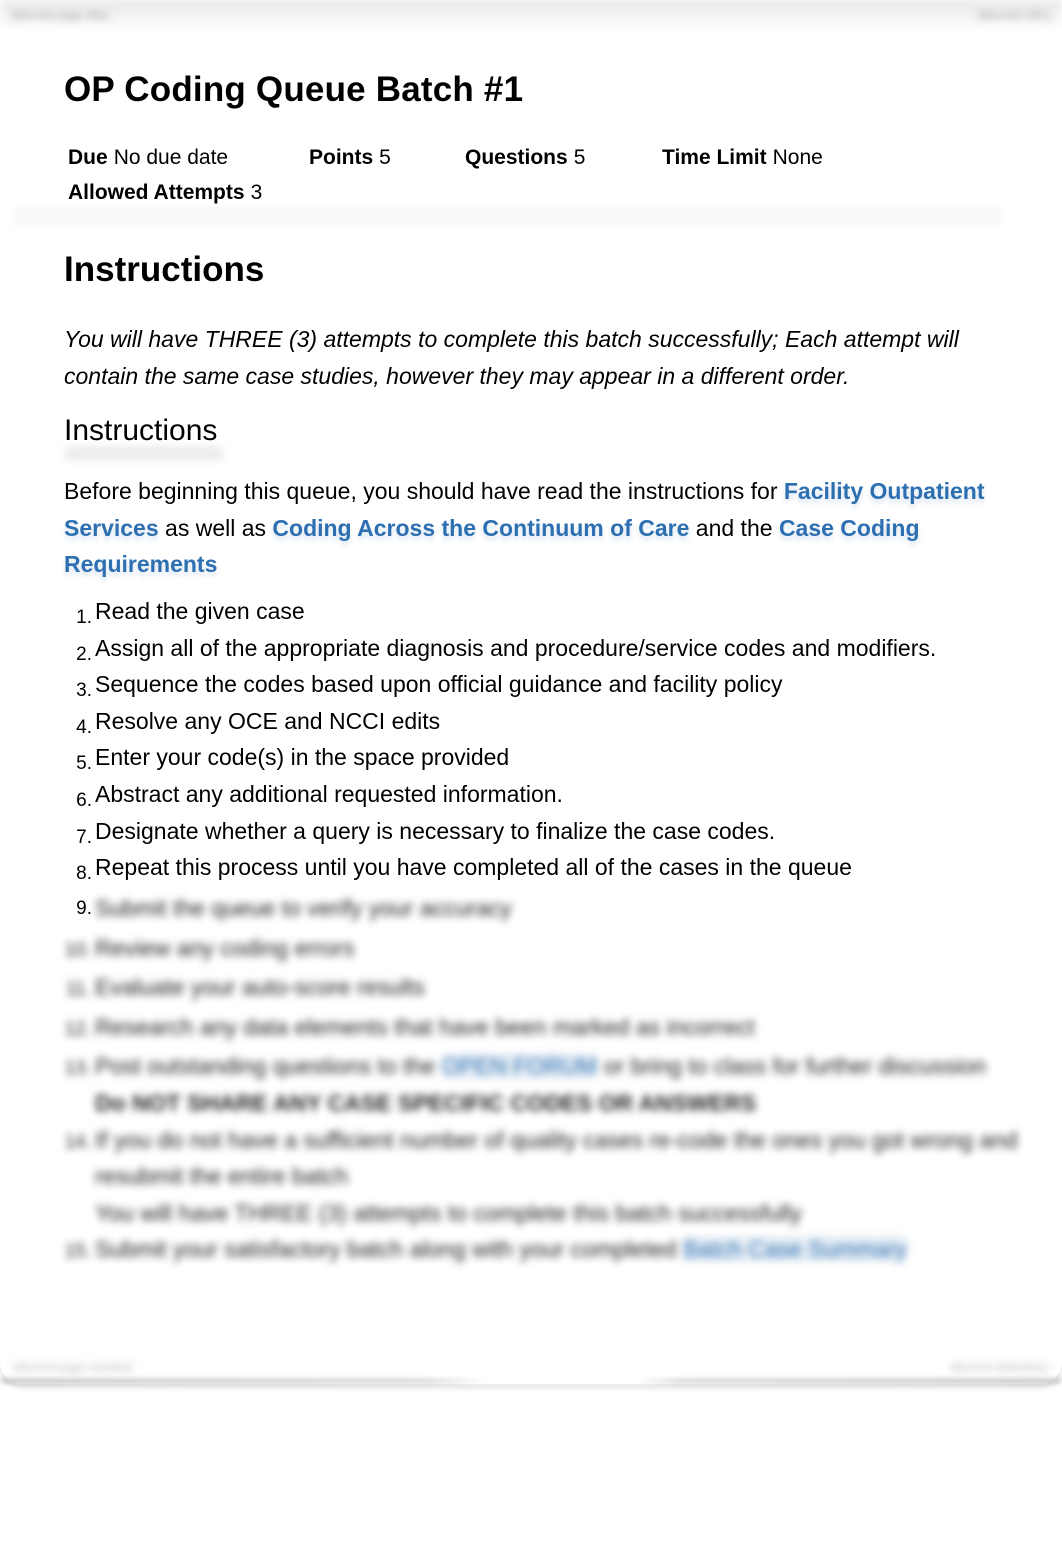 The image size is (1062, 1556). What do you see at coordinates (84, 654) in the screenshot?
I see `step-number: 2.` at bounding box center [84, 654].